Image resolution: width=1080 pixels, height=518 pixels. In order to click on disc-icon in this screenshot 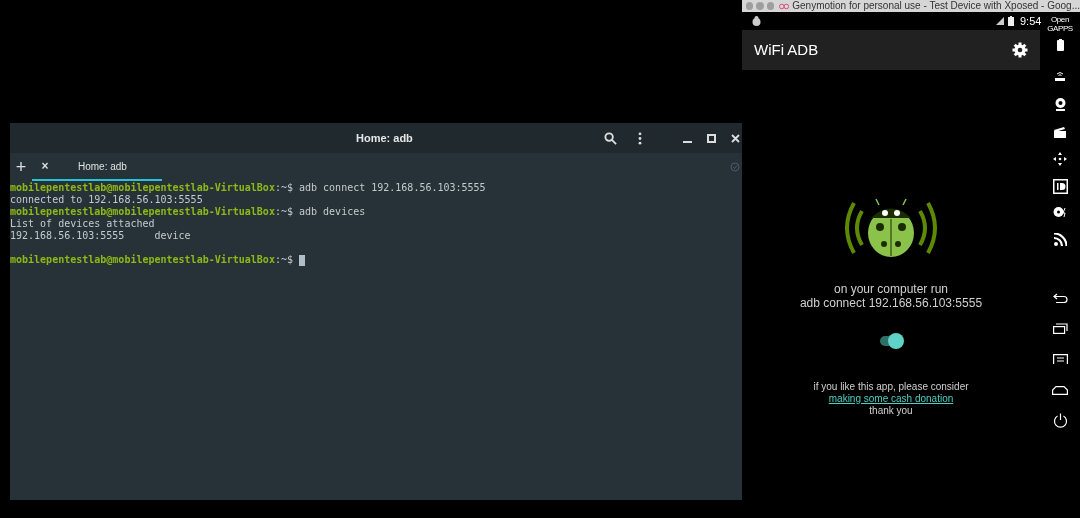, I will do `click(1060, 212)`.